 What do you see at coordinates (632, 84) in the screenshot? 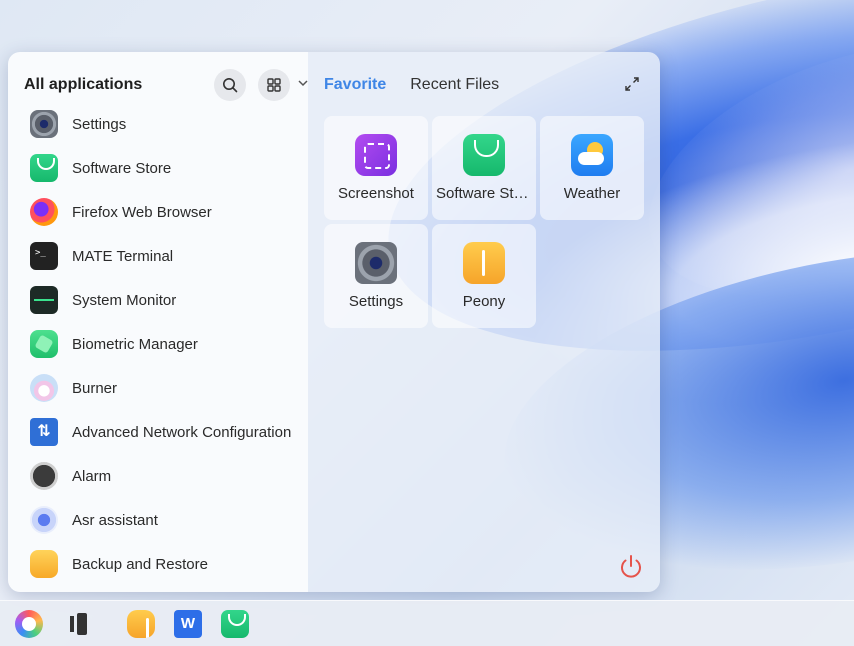
I see `expand-icon` at bounding box center [632, 84].